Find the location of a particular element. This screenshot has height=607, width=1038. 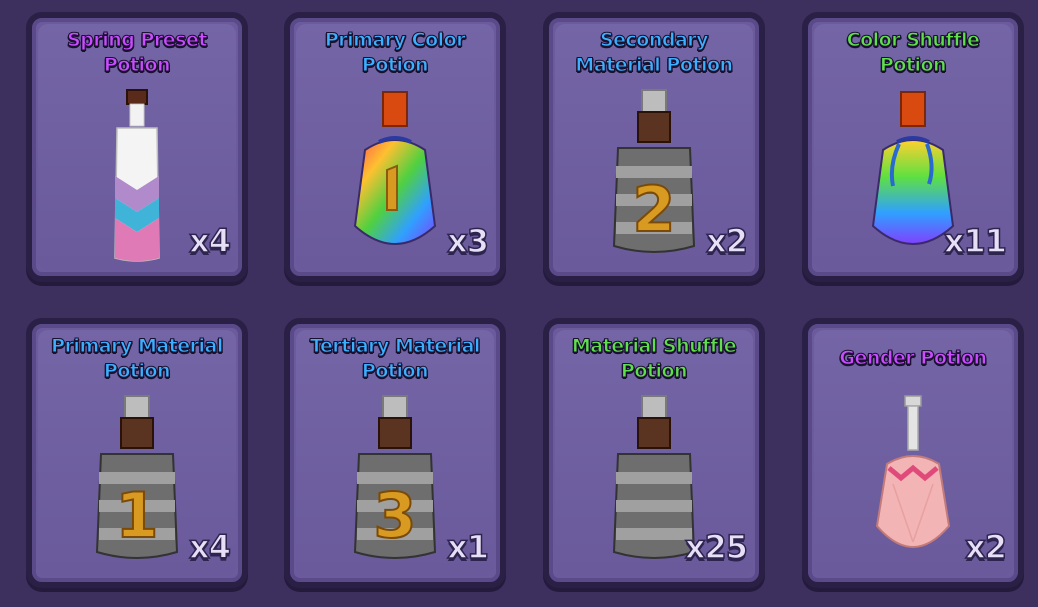

svg-text: 2 is located at coordinates (653, 209).